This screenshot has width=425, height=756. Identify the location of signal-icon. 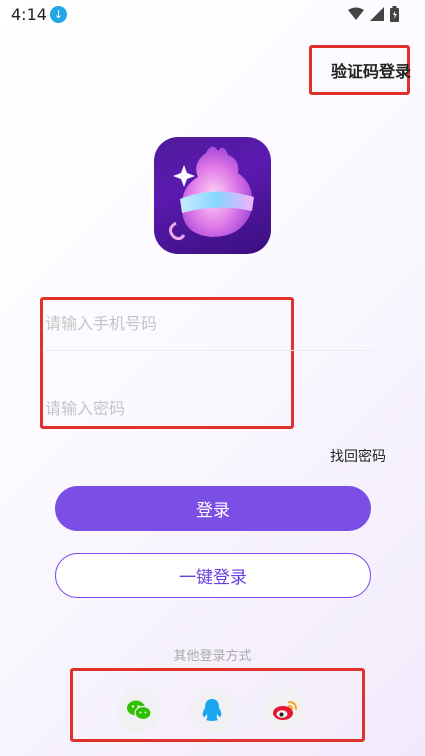
(377, 14).